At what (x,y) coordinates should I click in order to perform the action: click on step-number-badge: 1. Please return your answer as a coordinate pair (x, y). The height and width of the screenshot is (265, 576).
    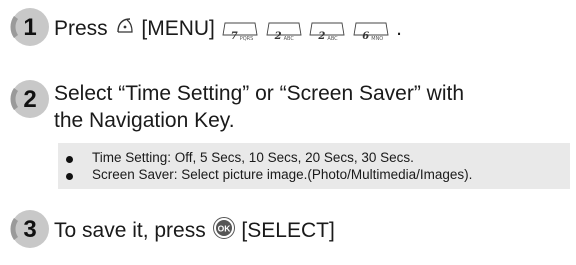
    Looking at the image, I should click on (29, 29).